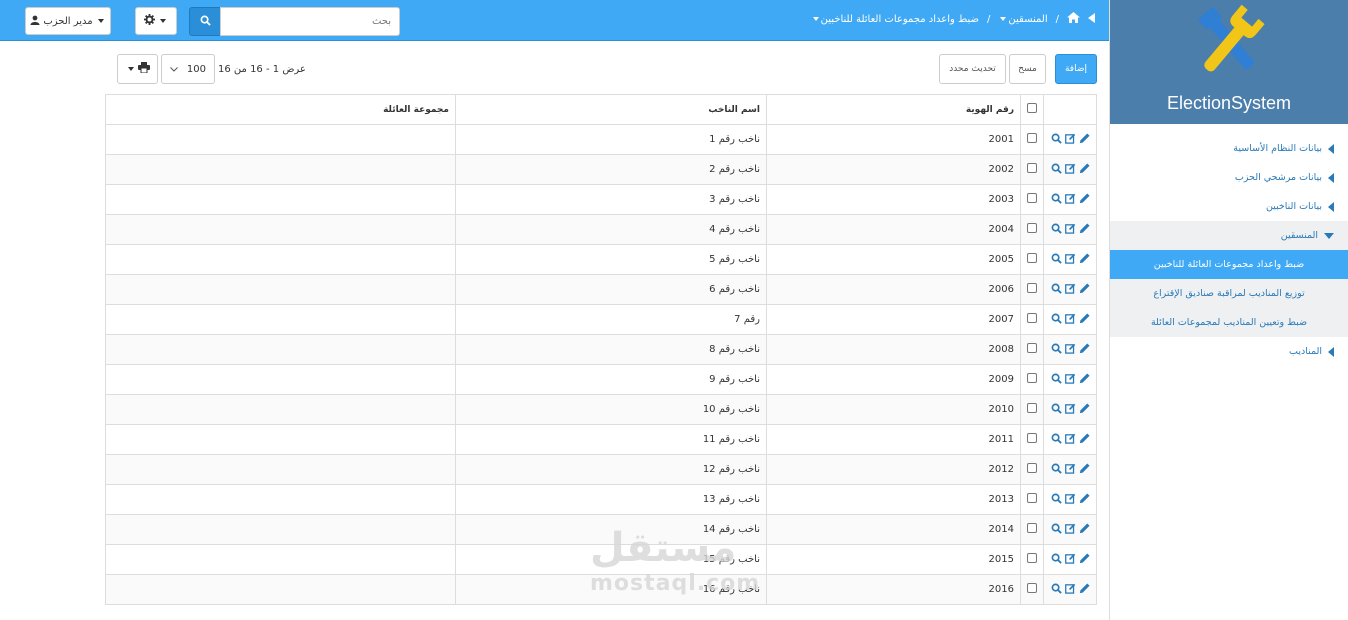 This screenshot has width=1348, height=620. What do you see at coordinates (675, 583) in the screenshot?
I see `watermark-latin: mostaql.com` at bounding box center [675, 583].